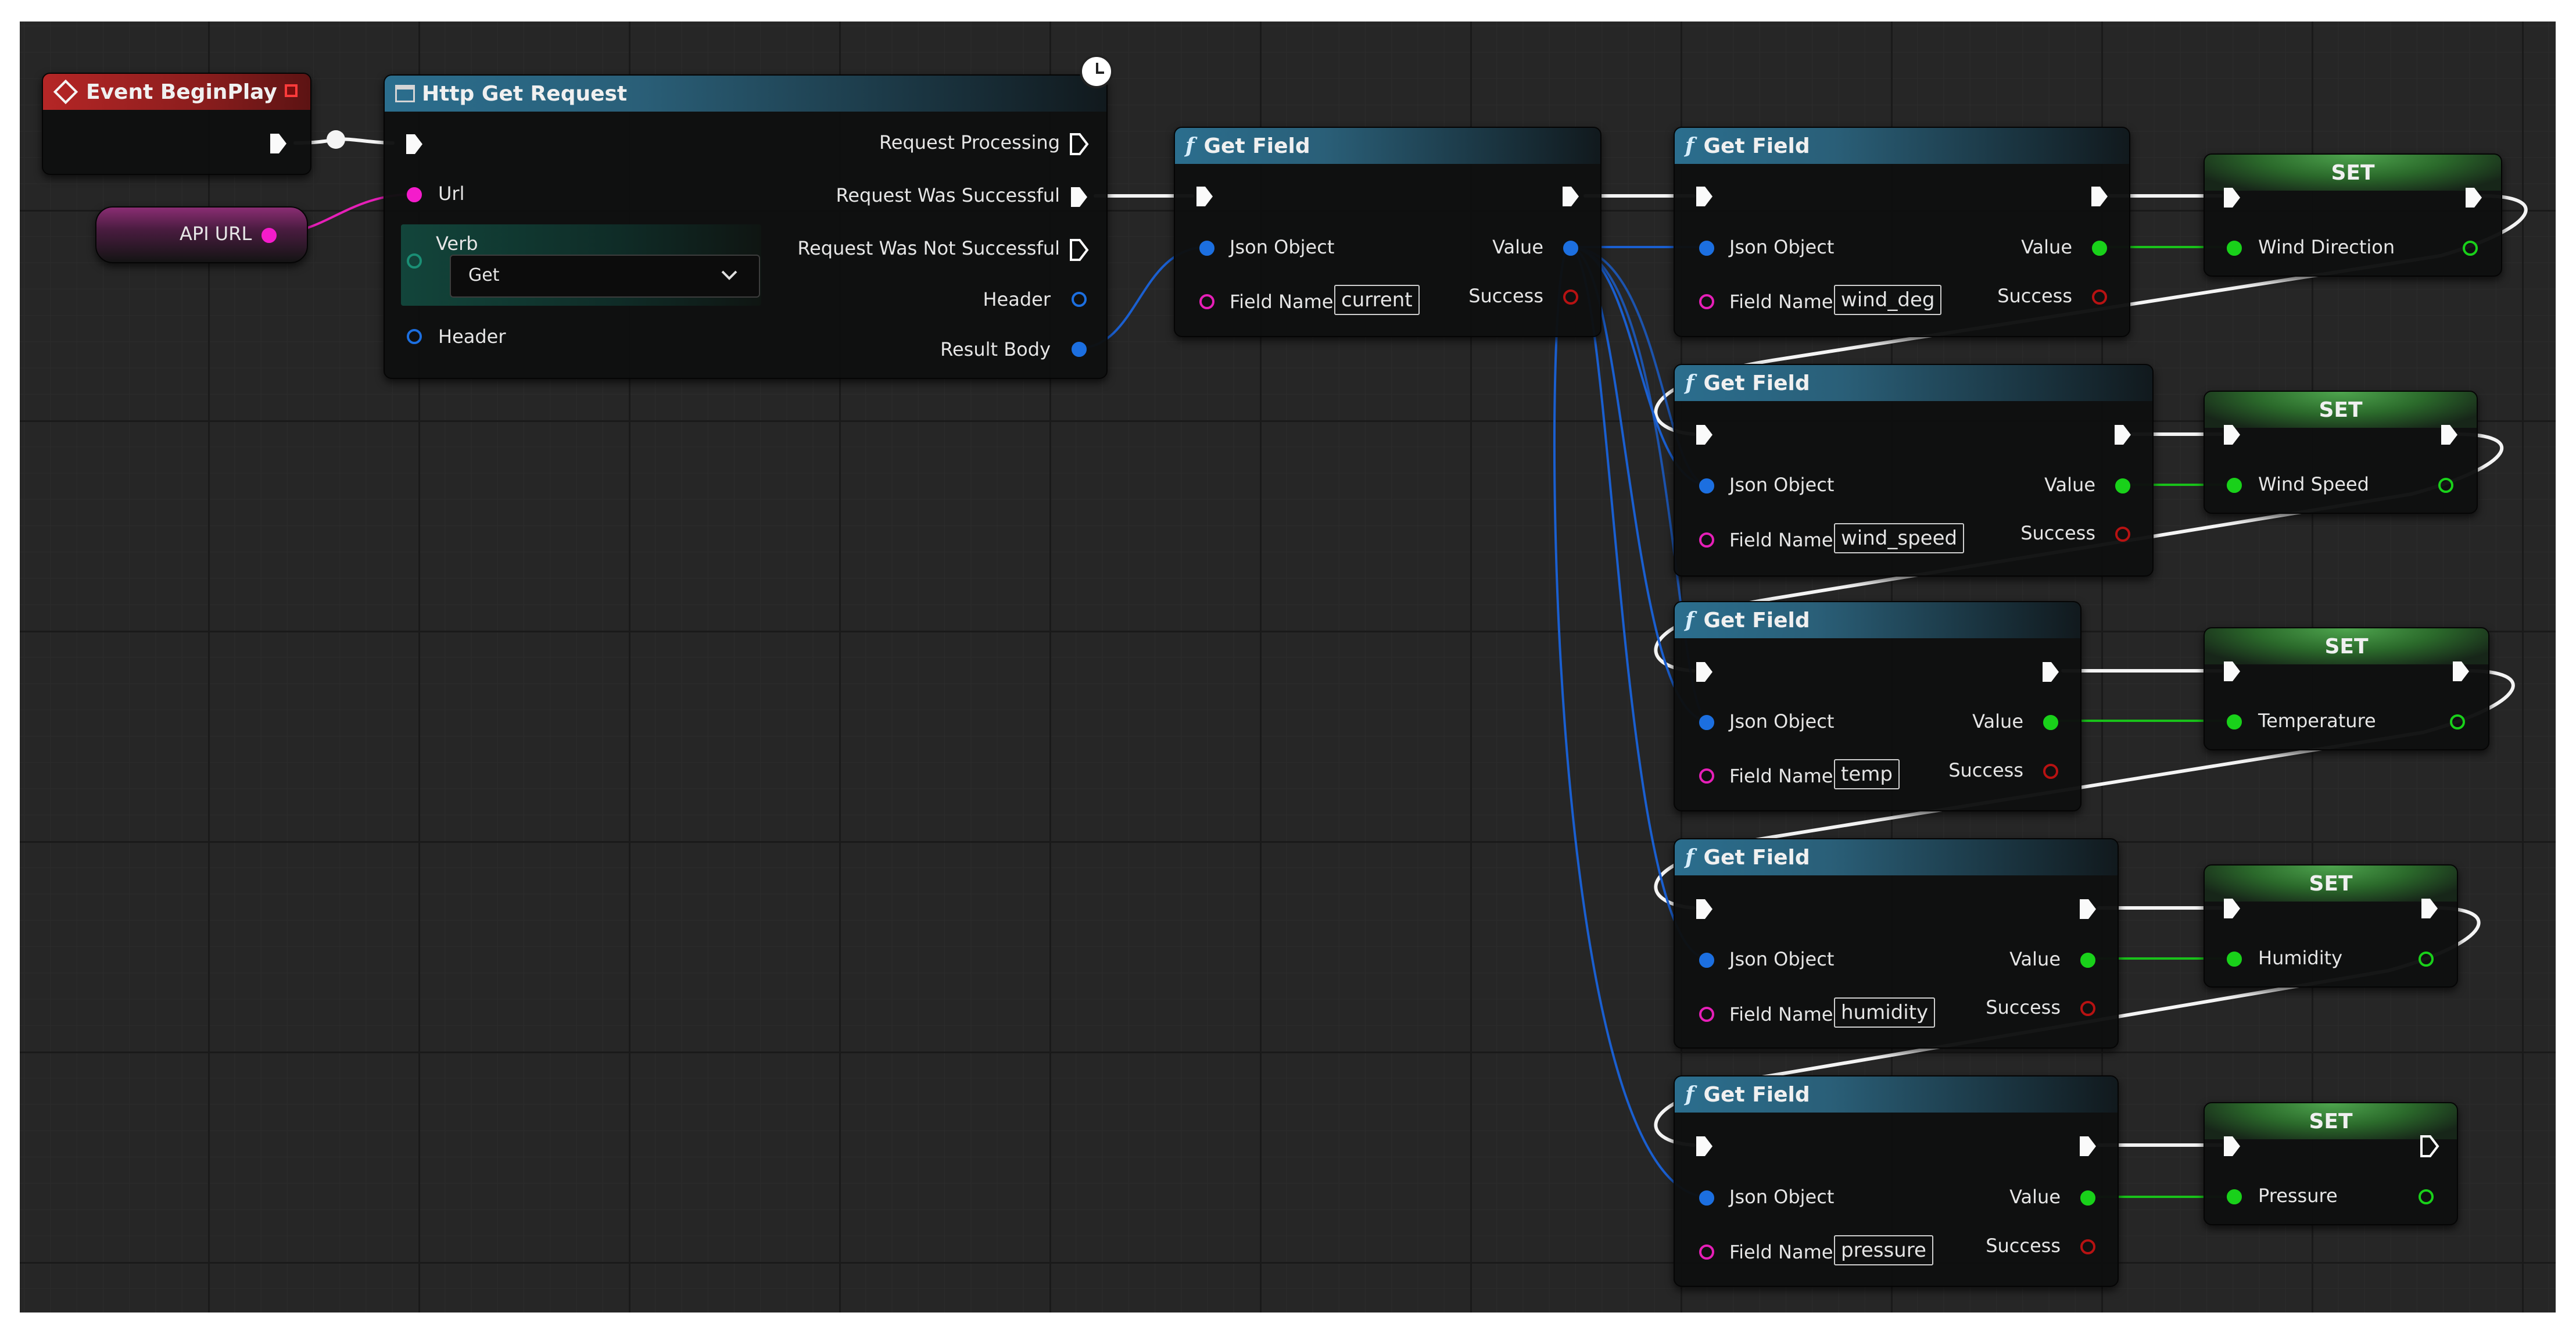 This screenshot has width=2576, height=1334. Describe the element at coordinates (1885, 1012) in the screenshot. I see `field-name-input: humidity` at that location.